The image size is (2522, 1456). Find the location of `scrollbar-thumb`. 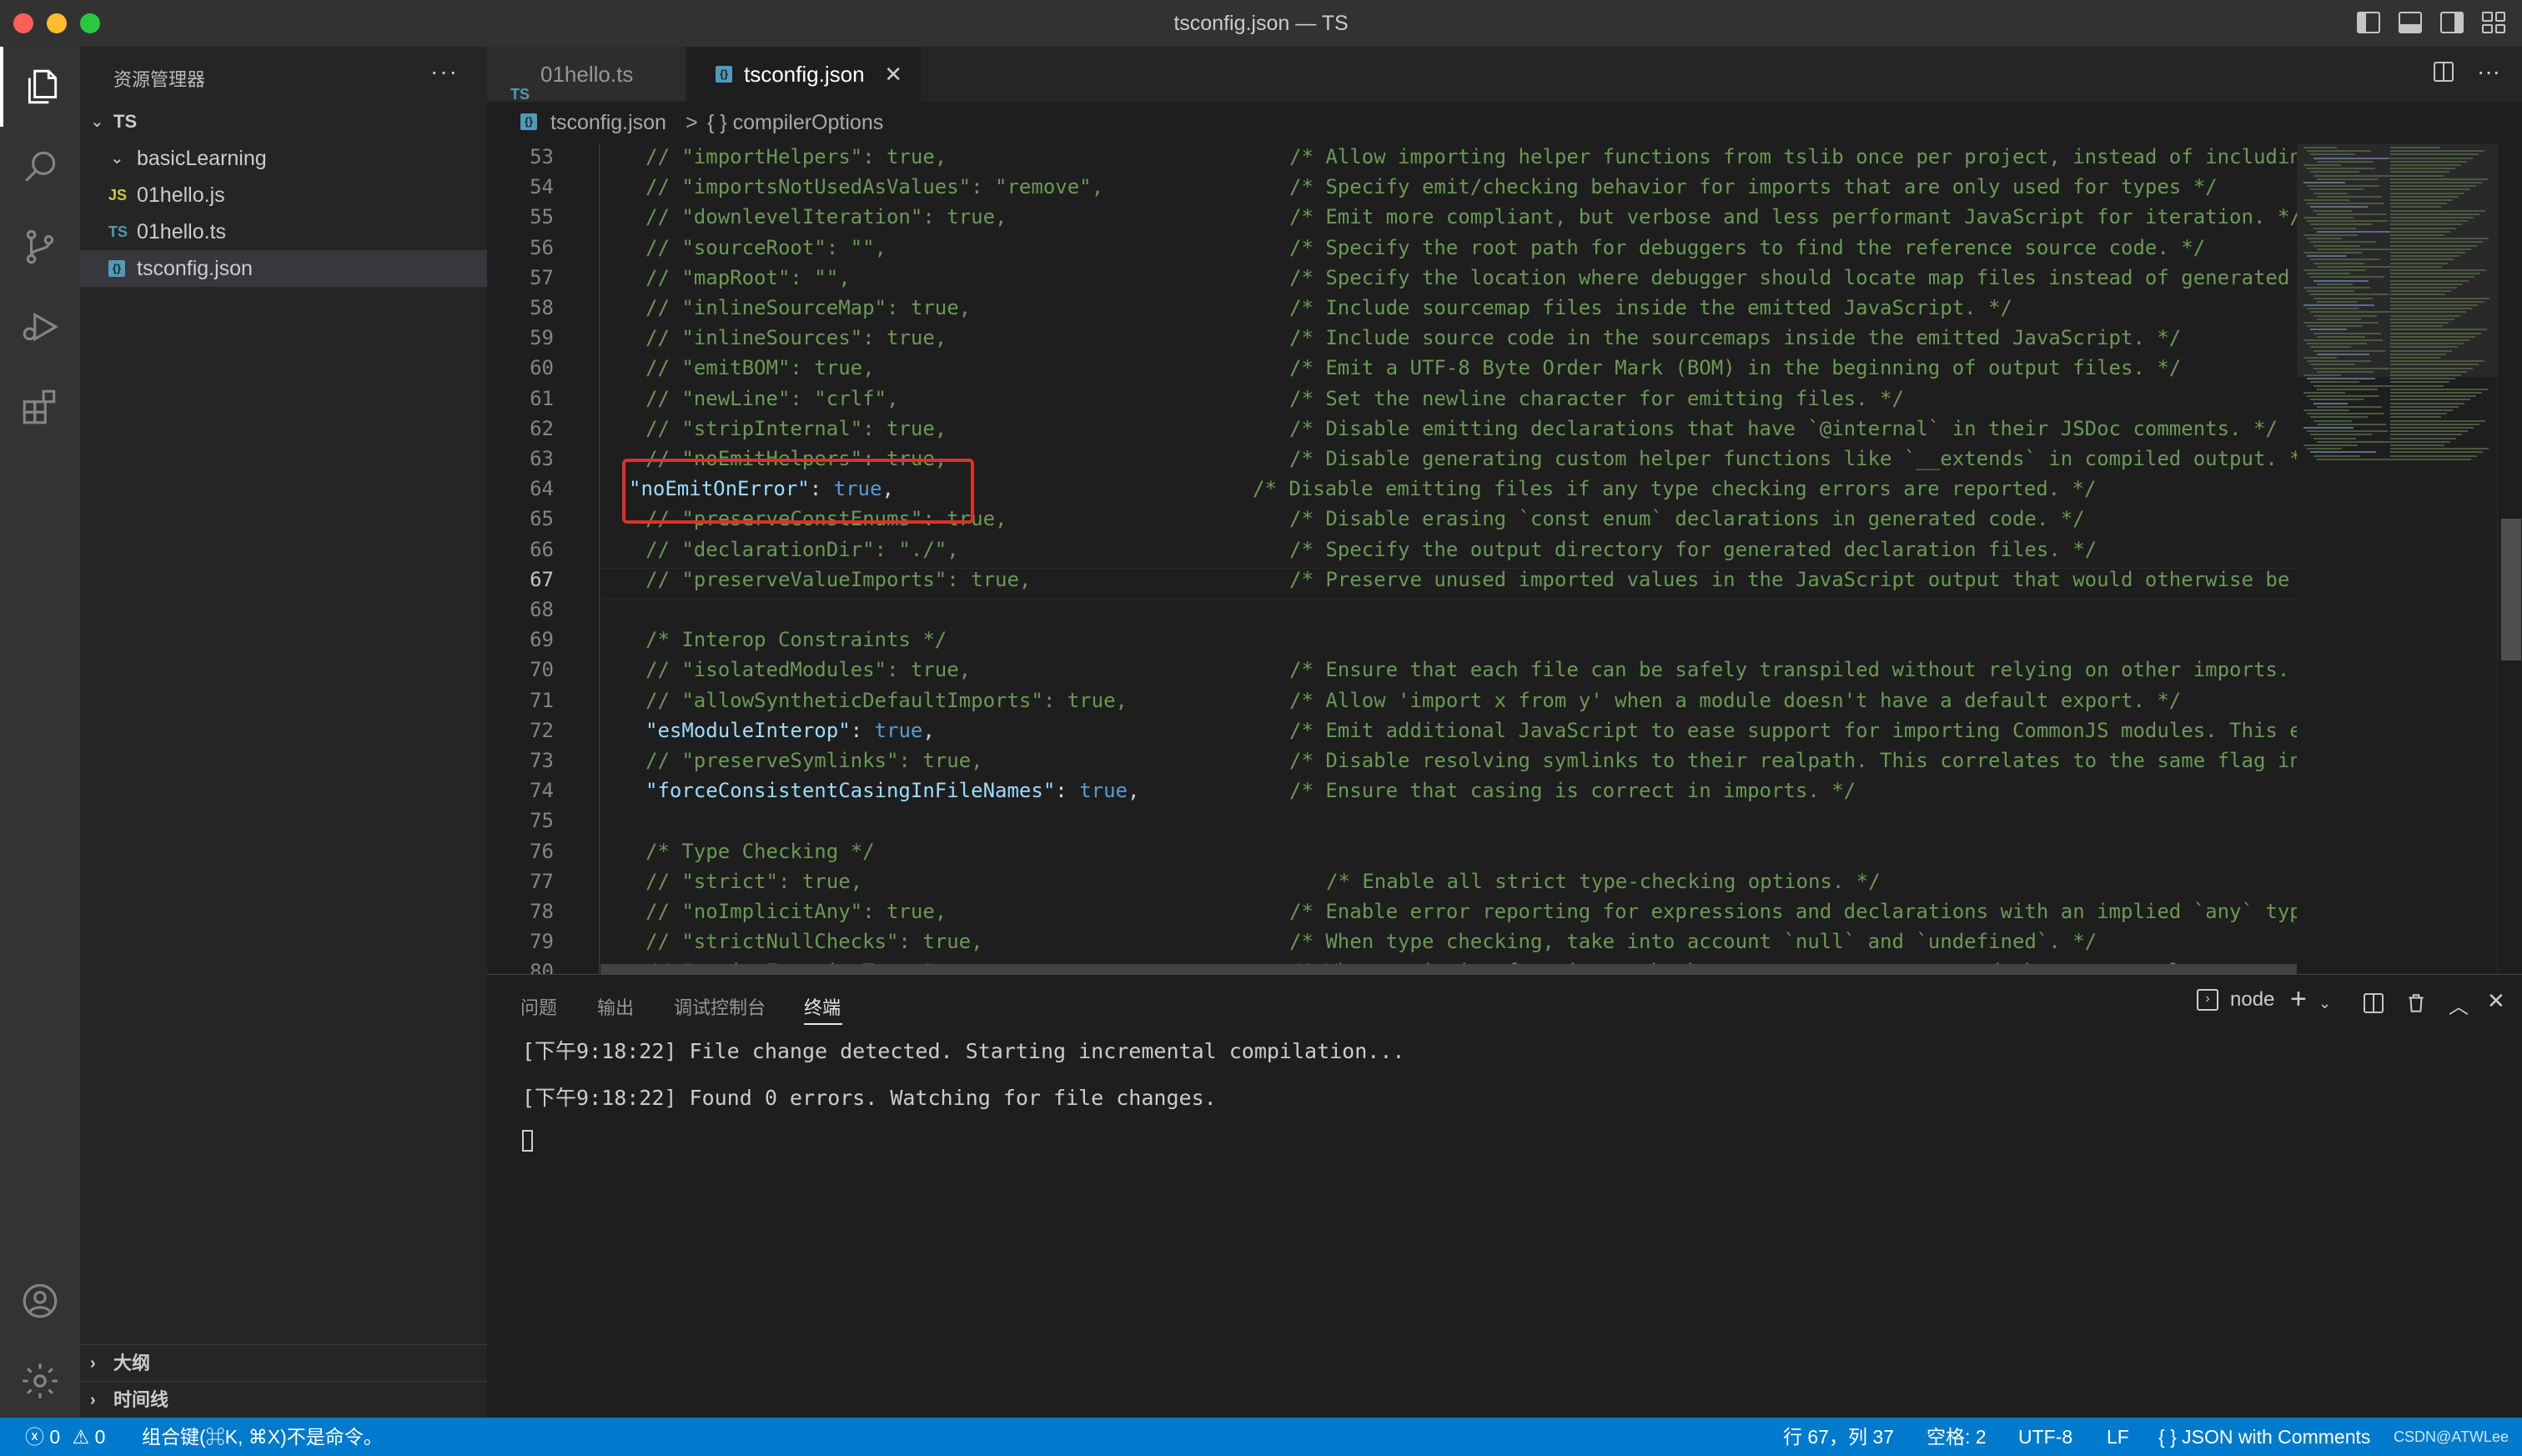

scrollbar-thumb is located at coordinates (2511, 589).